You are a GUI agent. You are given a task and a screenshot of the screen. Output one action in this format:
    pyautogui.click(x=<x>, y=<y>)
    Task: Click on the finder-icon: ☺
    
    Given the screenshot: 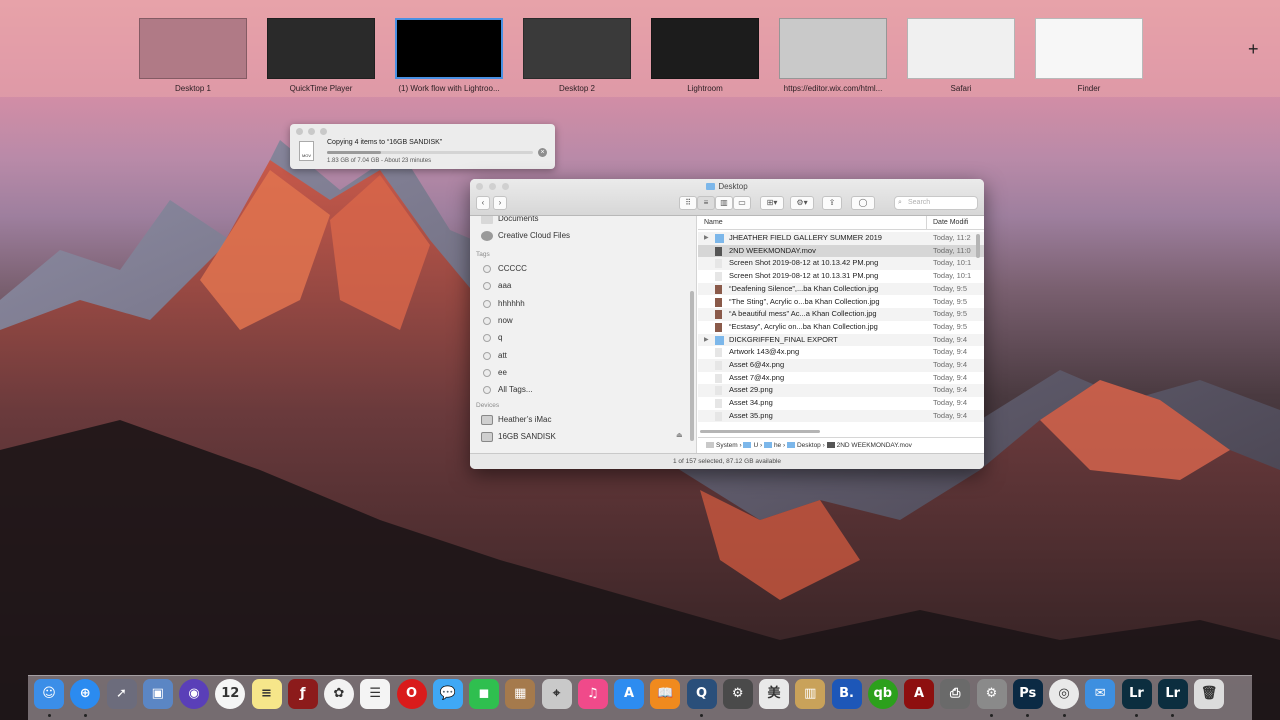 What is the action you would take?
    pyautogui.click(x=49, y=694)
    